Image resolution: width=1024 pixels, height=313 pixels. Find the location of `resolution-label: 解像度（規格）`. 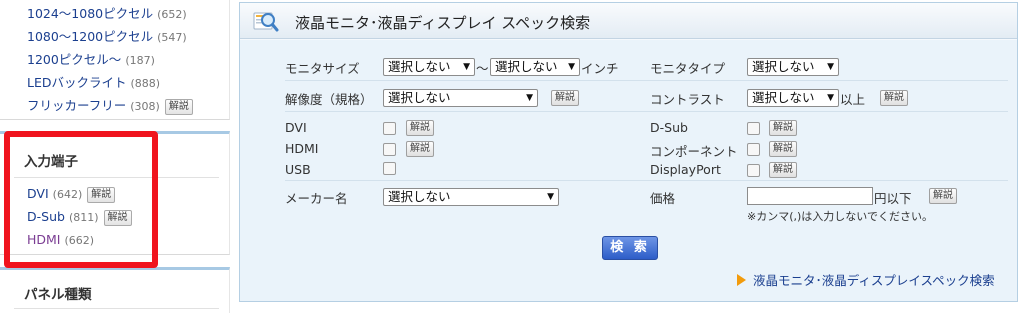

resolution-label: 解像度（規格） is located at coordinates (329, 99).